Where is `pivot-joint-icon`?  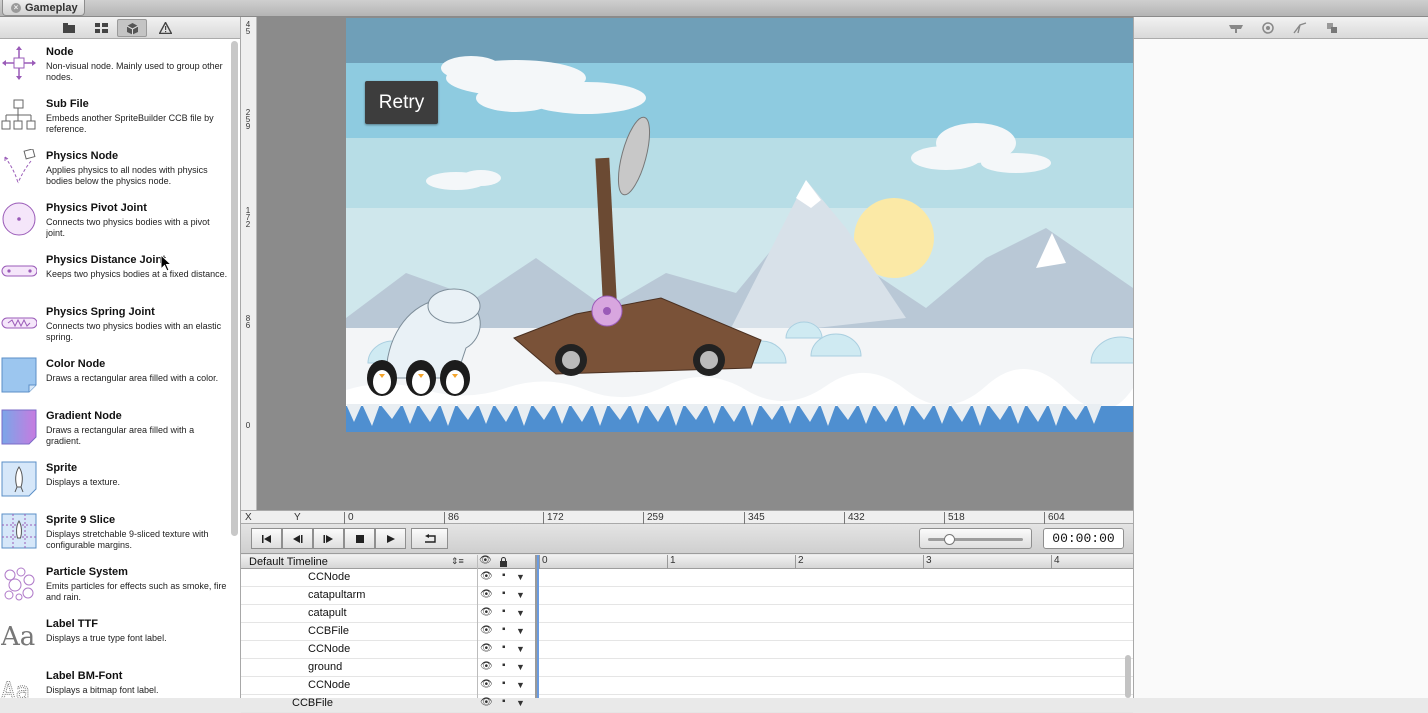 pivot-joint-icon is located at coordinates (19, 219).